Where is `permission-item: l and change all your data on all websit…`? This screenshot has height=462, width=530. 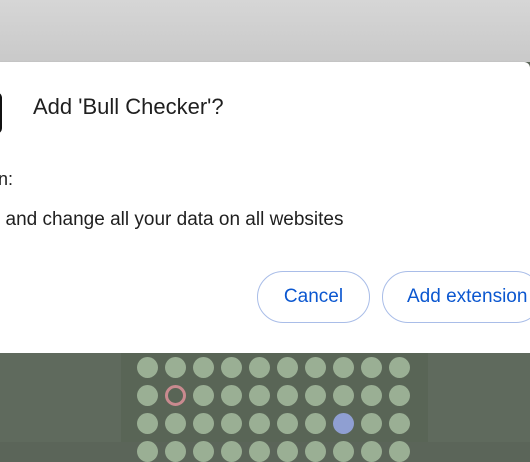
permission-item: l and change all your data on all websit… is located at coordinates (172, 219).